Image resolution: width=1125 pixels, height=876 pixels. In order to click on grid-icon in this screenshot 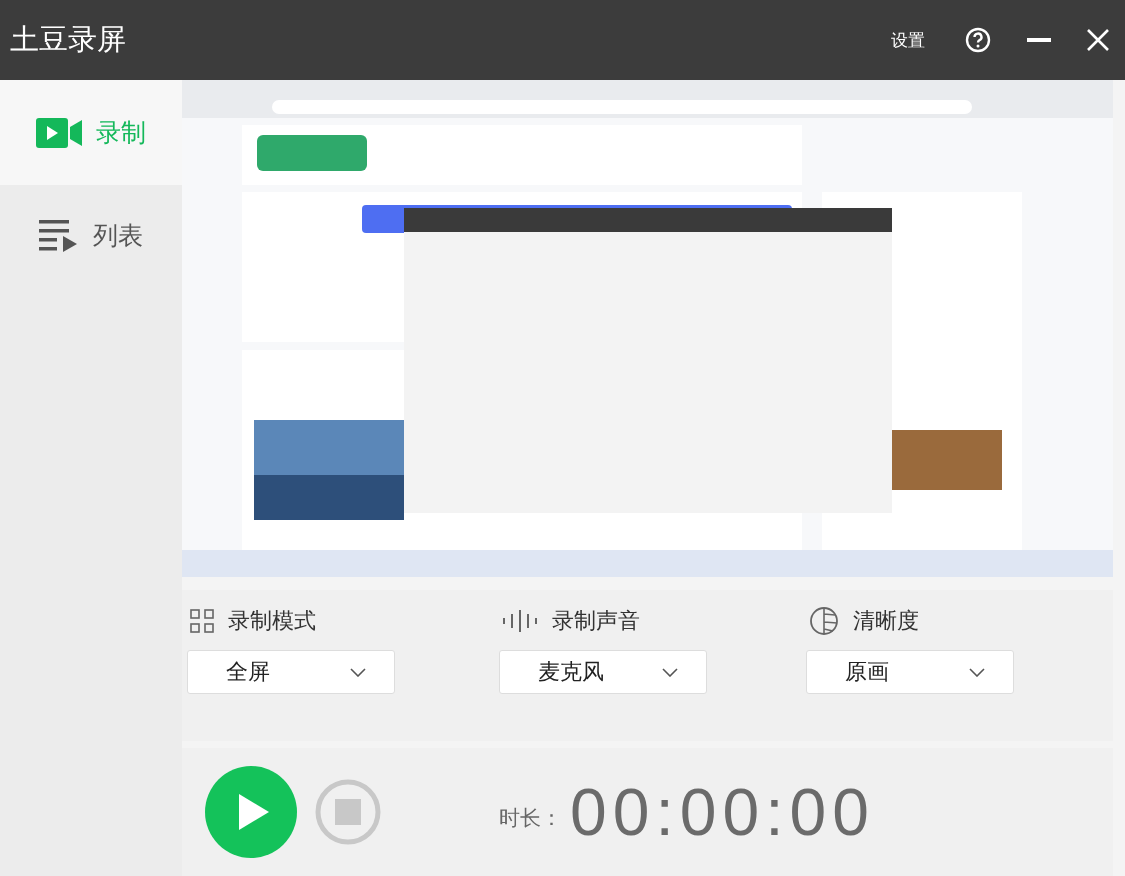, I will do `click(202, 621)`.